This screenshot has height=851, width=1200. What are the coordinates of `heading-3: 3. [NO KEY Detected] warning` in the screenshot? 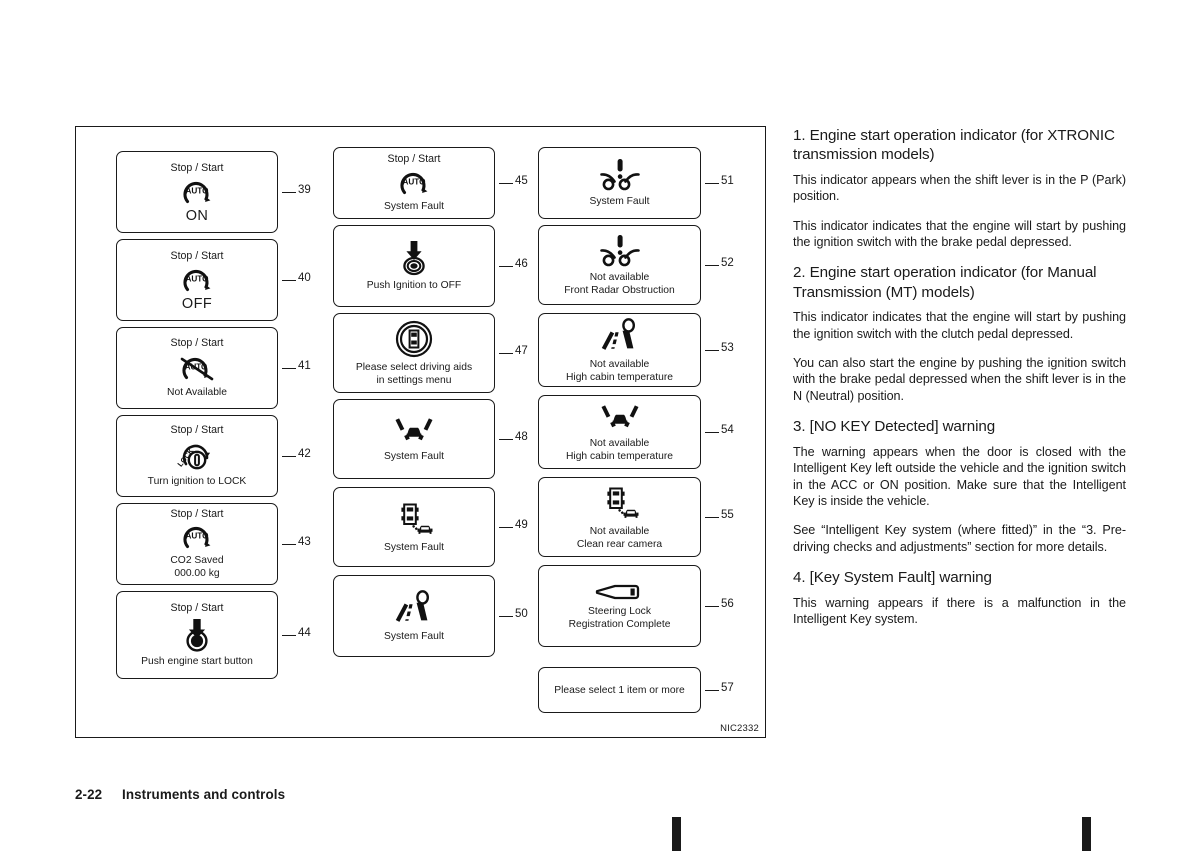 It's located at (894, 427).